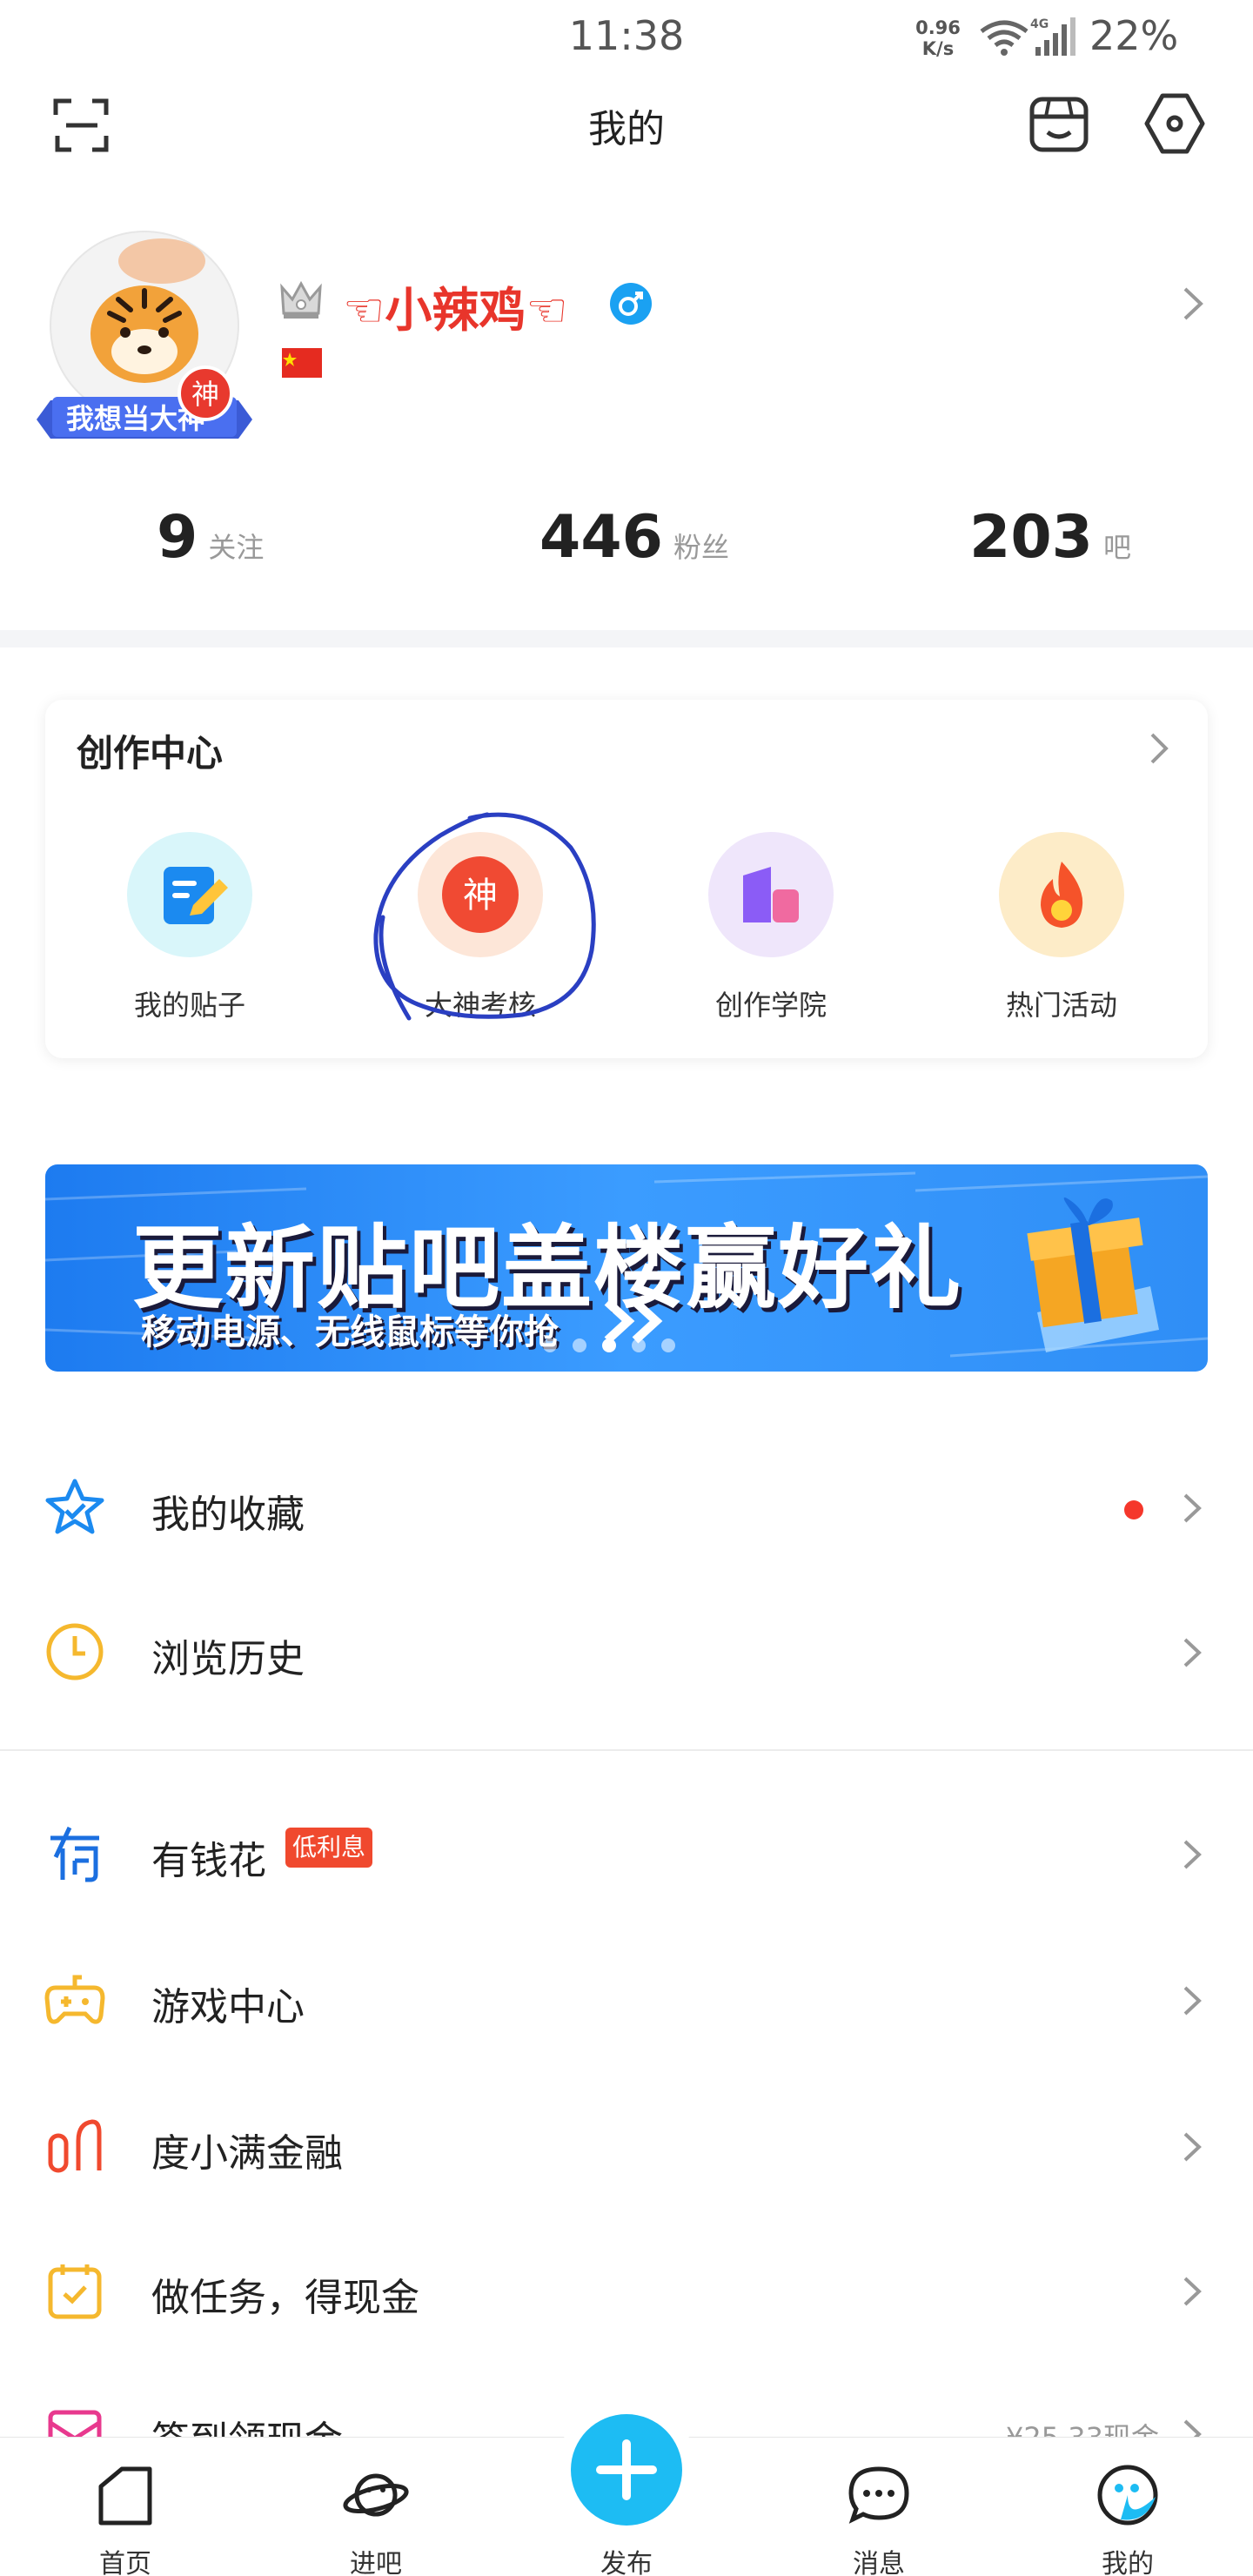 The width and height of the screenshot is (1253, 2576). What do you see at coordinates (480, 1005) in the screenshot?
I see `creation-item-label: 大神考核` at bounding box center [480, 1005].